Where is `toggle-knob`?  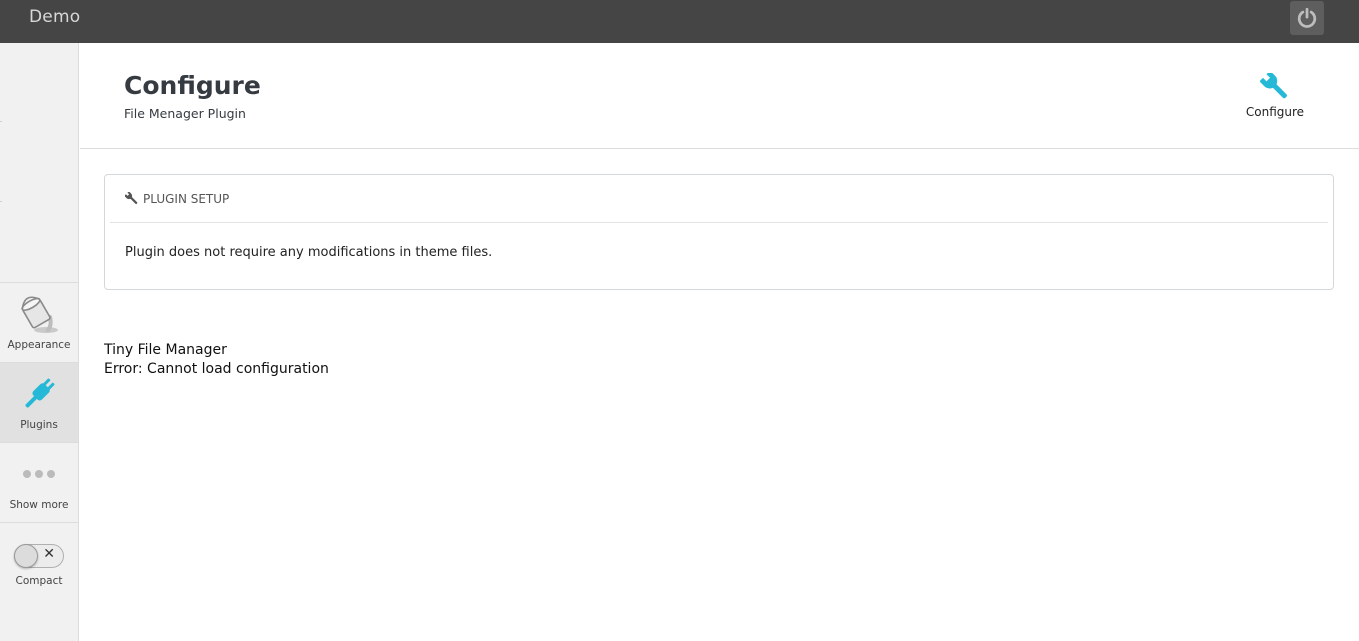
toggle-knob is located at coordinates (26, 556).